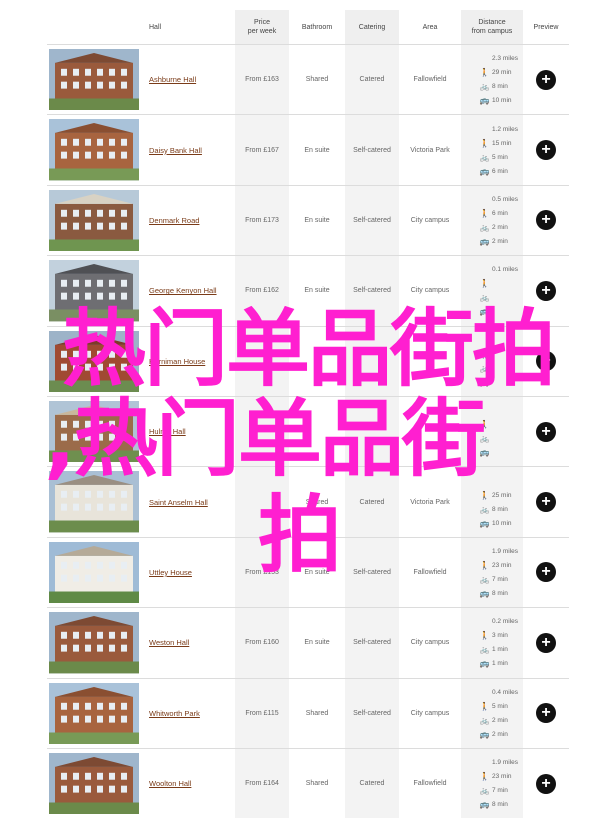 This screenshot has width=600, height=825. What do you see at coordinates (177, 361) in the screenshot?
I see `hall-name-link: Horniman House` at bounding box center [177, 361].